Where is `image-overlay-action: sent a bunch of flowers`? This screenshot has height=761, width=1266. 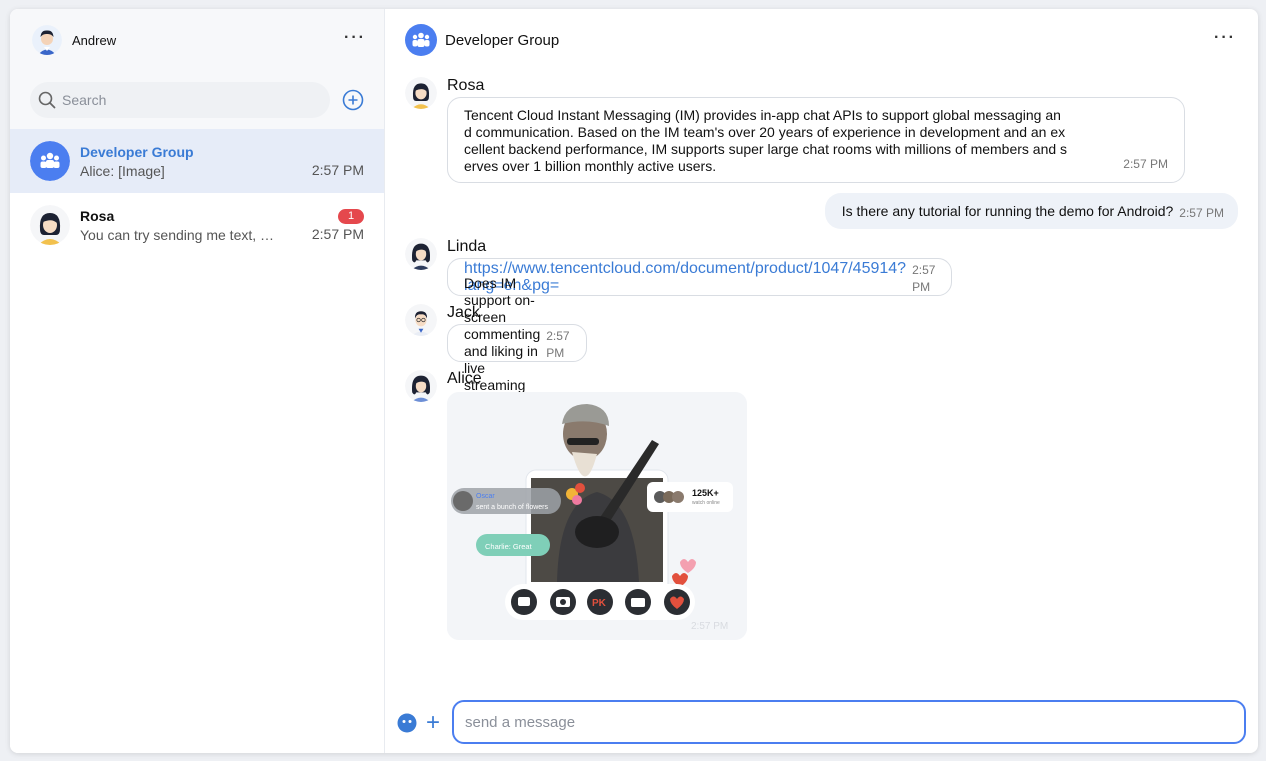
image-overlay-action: sent a bunch of flowers is located at coordinates (512, 507).